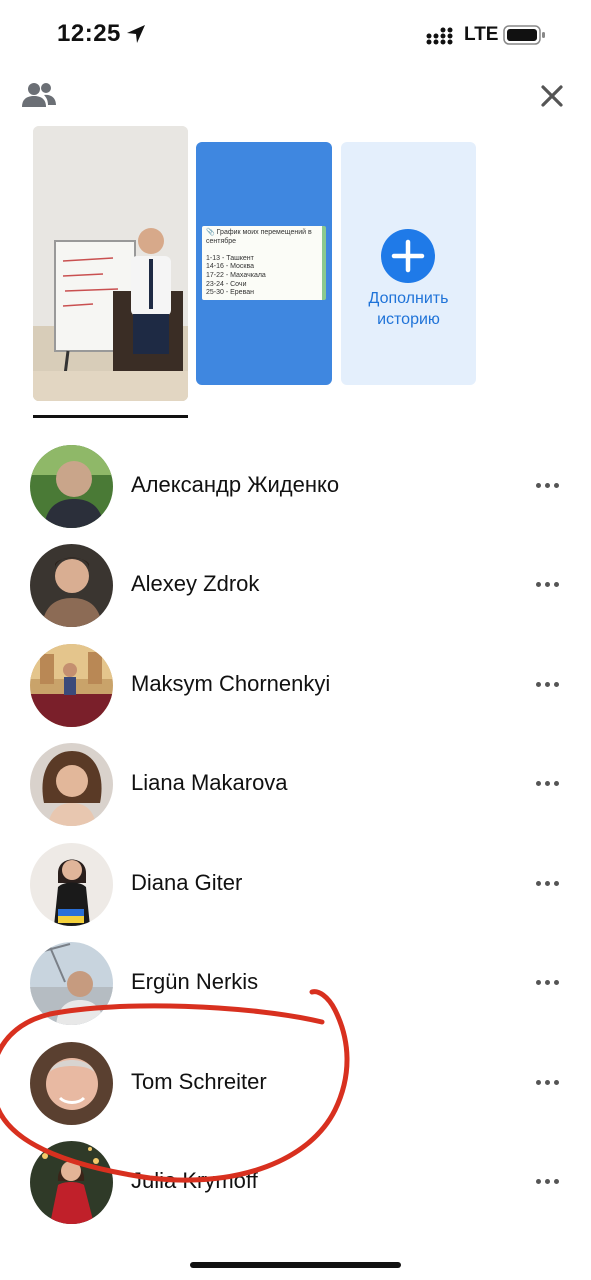  I want to click on status-bar: 12:25 LTE, so click(295, 35).